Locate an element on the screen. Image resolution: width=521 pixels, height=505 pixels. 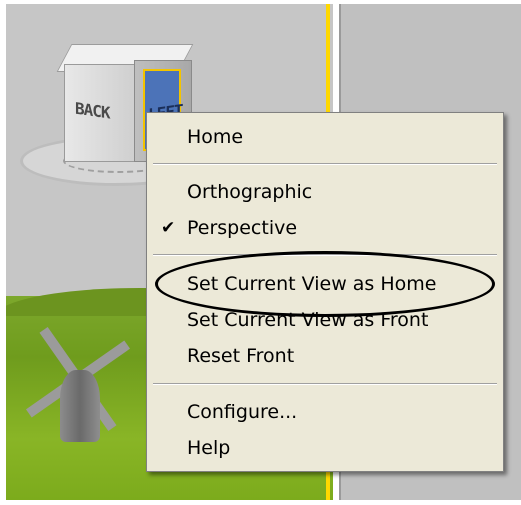
menu-item-label: Reset Front is located at coordinates (241, 356).